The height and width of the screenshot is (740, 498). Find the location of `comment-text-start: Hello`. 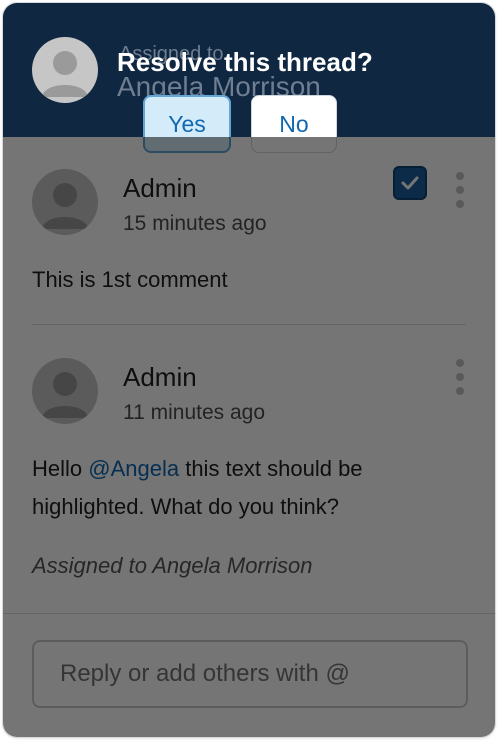

comment-text-start: Hello is located at coordinates (60, 468).